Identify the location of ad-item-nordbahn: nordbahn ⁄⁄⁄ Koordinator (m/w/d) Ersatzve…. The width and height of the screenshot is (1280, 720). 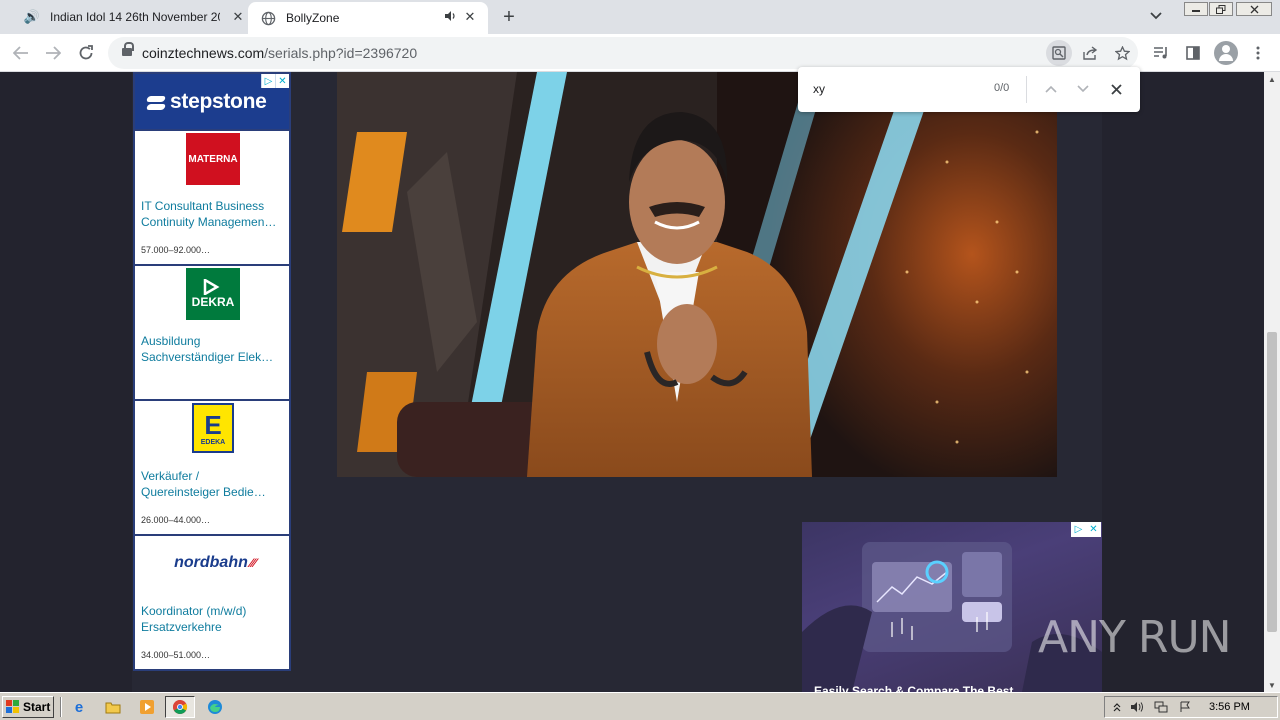
(212, 601).